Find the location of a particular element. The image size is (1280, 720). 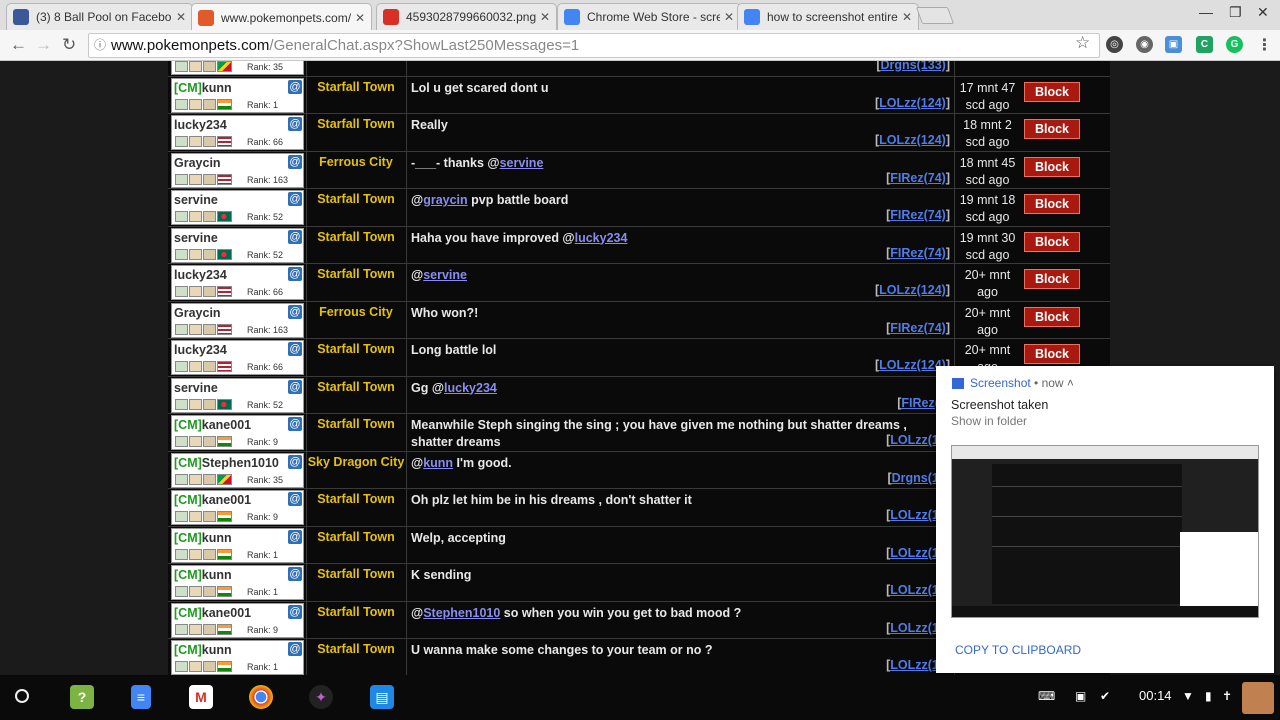

mention-link: servine is located at coordinates (445, 275).